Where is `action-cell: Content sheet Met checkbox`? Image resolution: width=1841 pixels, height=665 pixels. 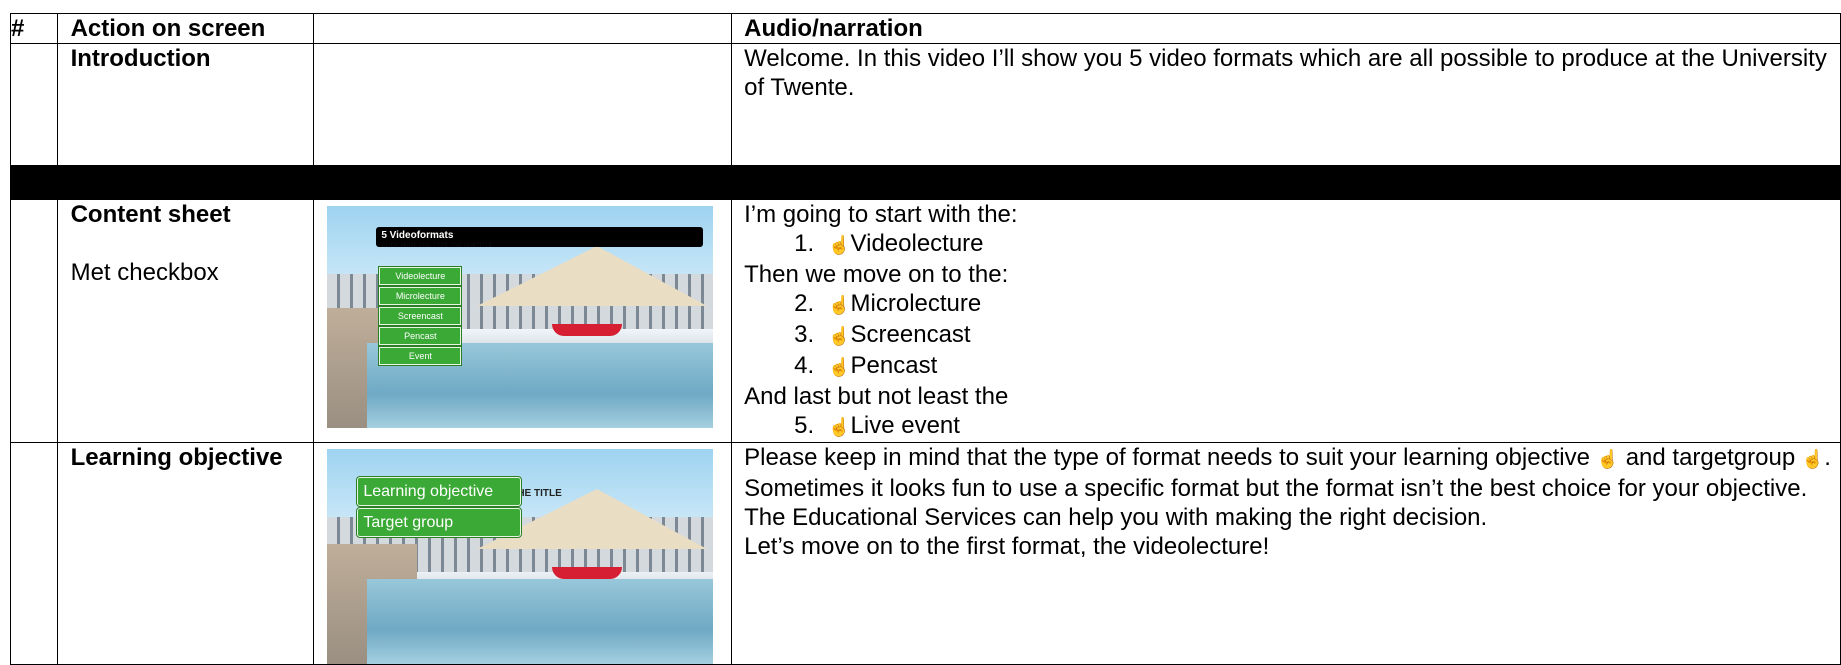 action-cell: Content sheet Met checkbox is located at coordinates (185, 321).